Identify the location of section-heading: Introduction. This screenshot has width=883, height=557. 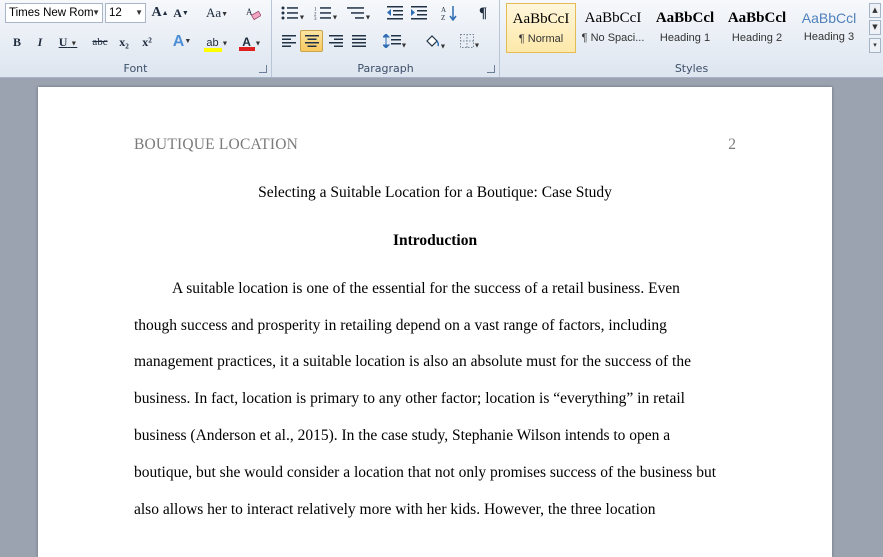
(435, 240).